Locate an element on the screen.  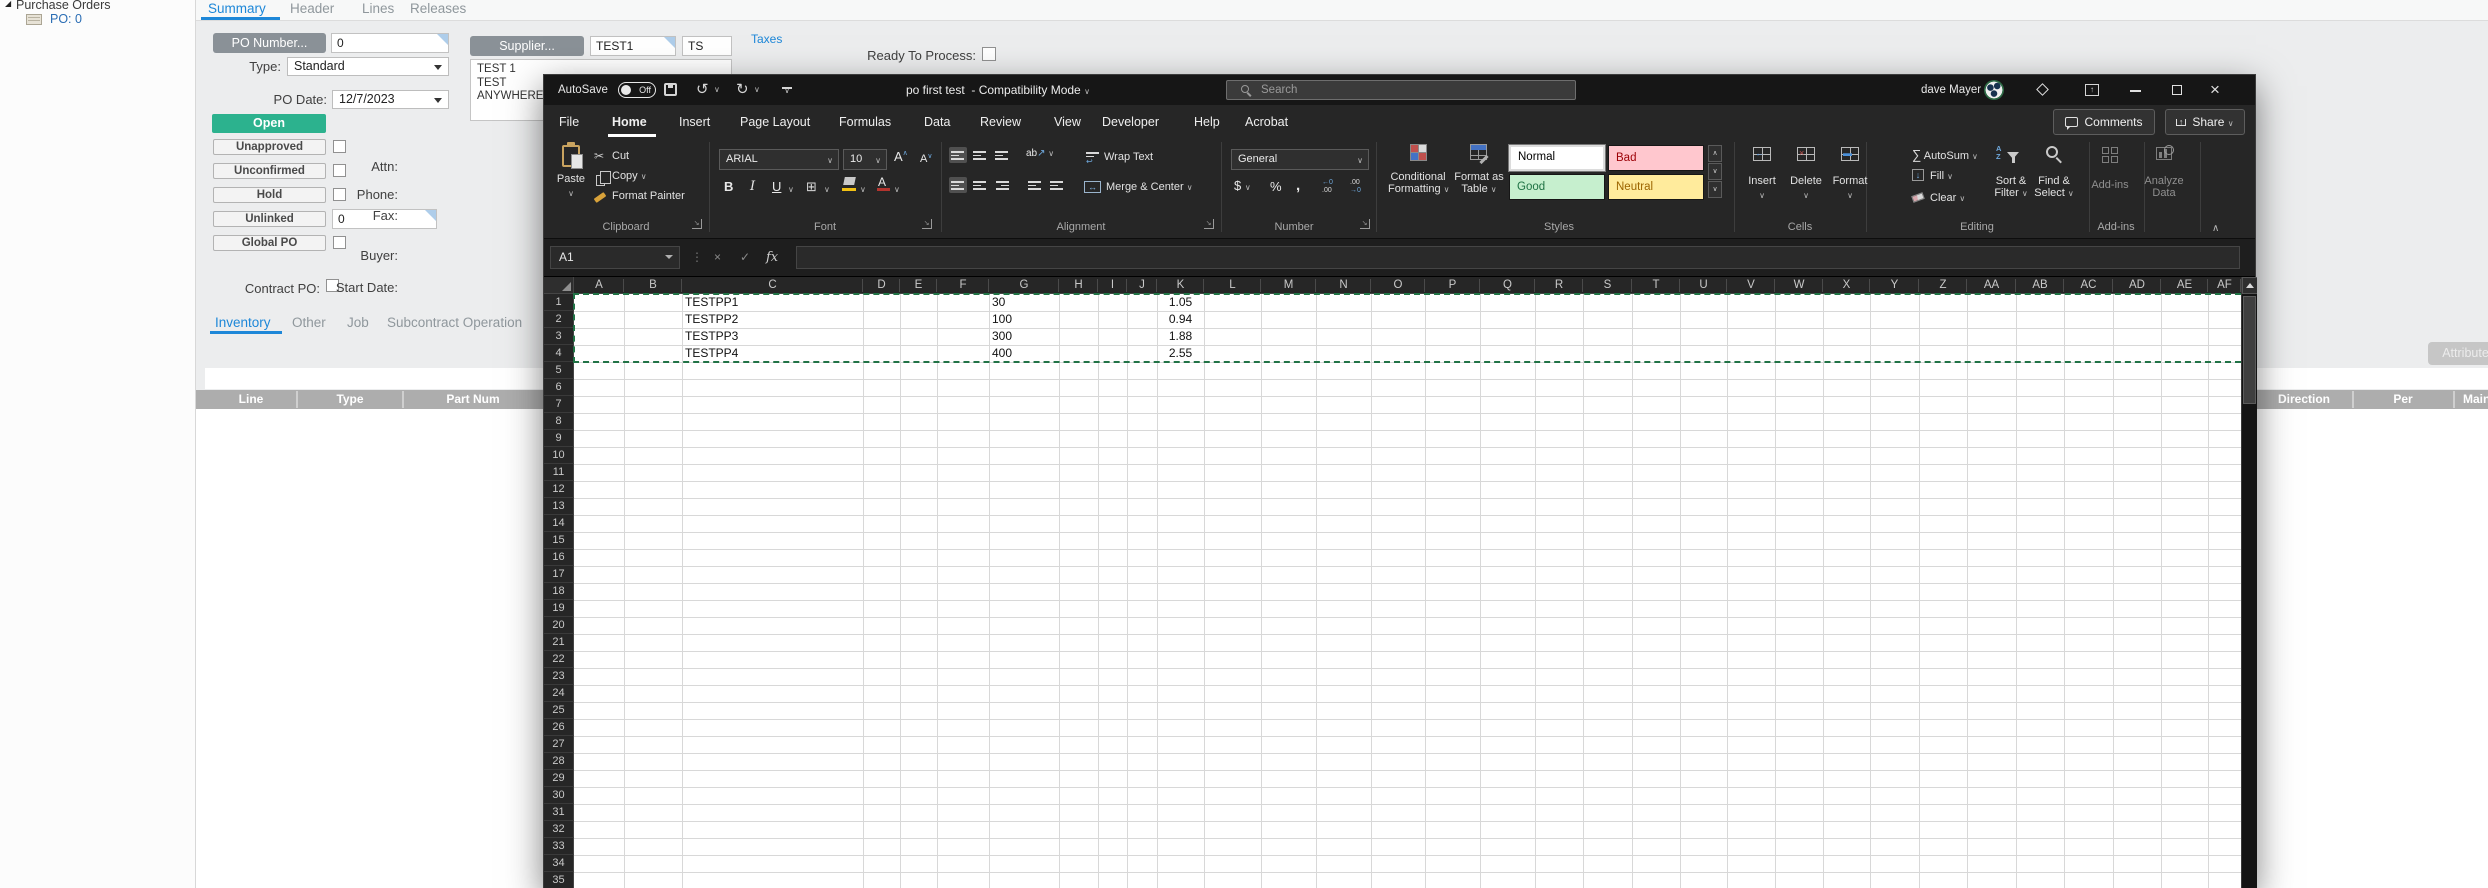
column-header-P: P is located at coordinates (1452, 285).